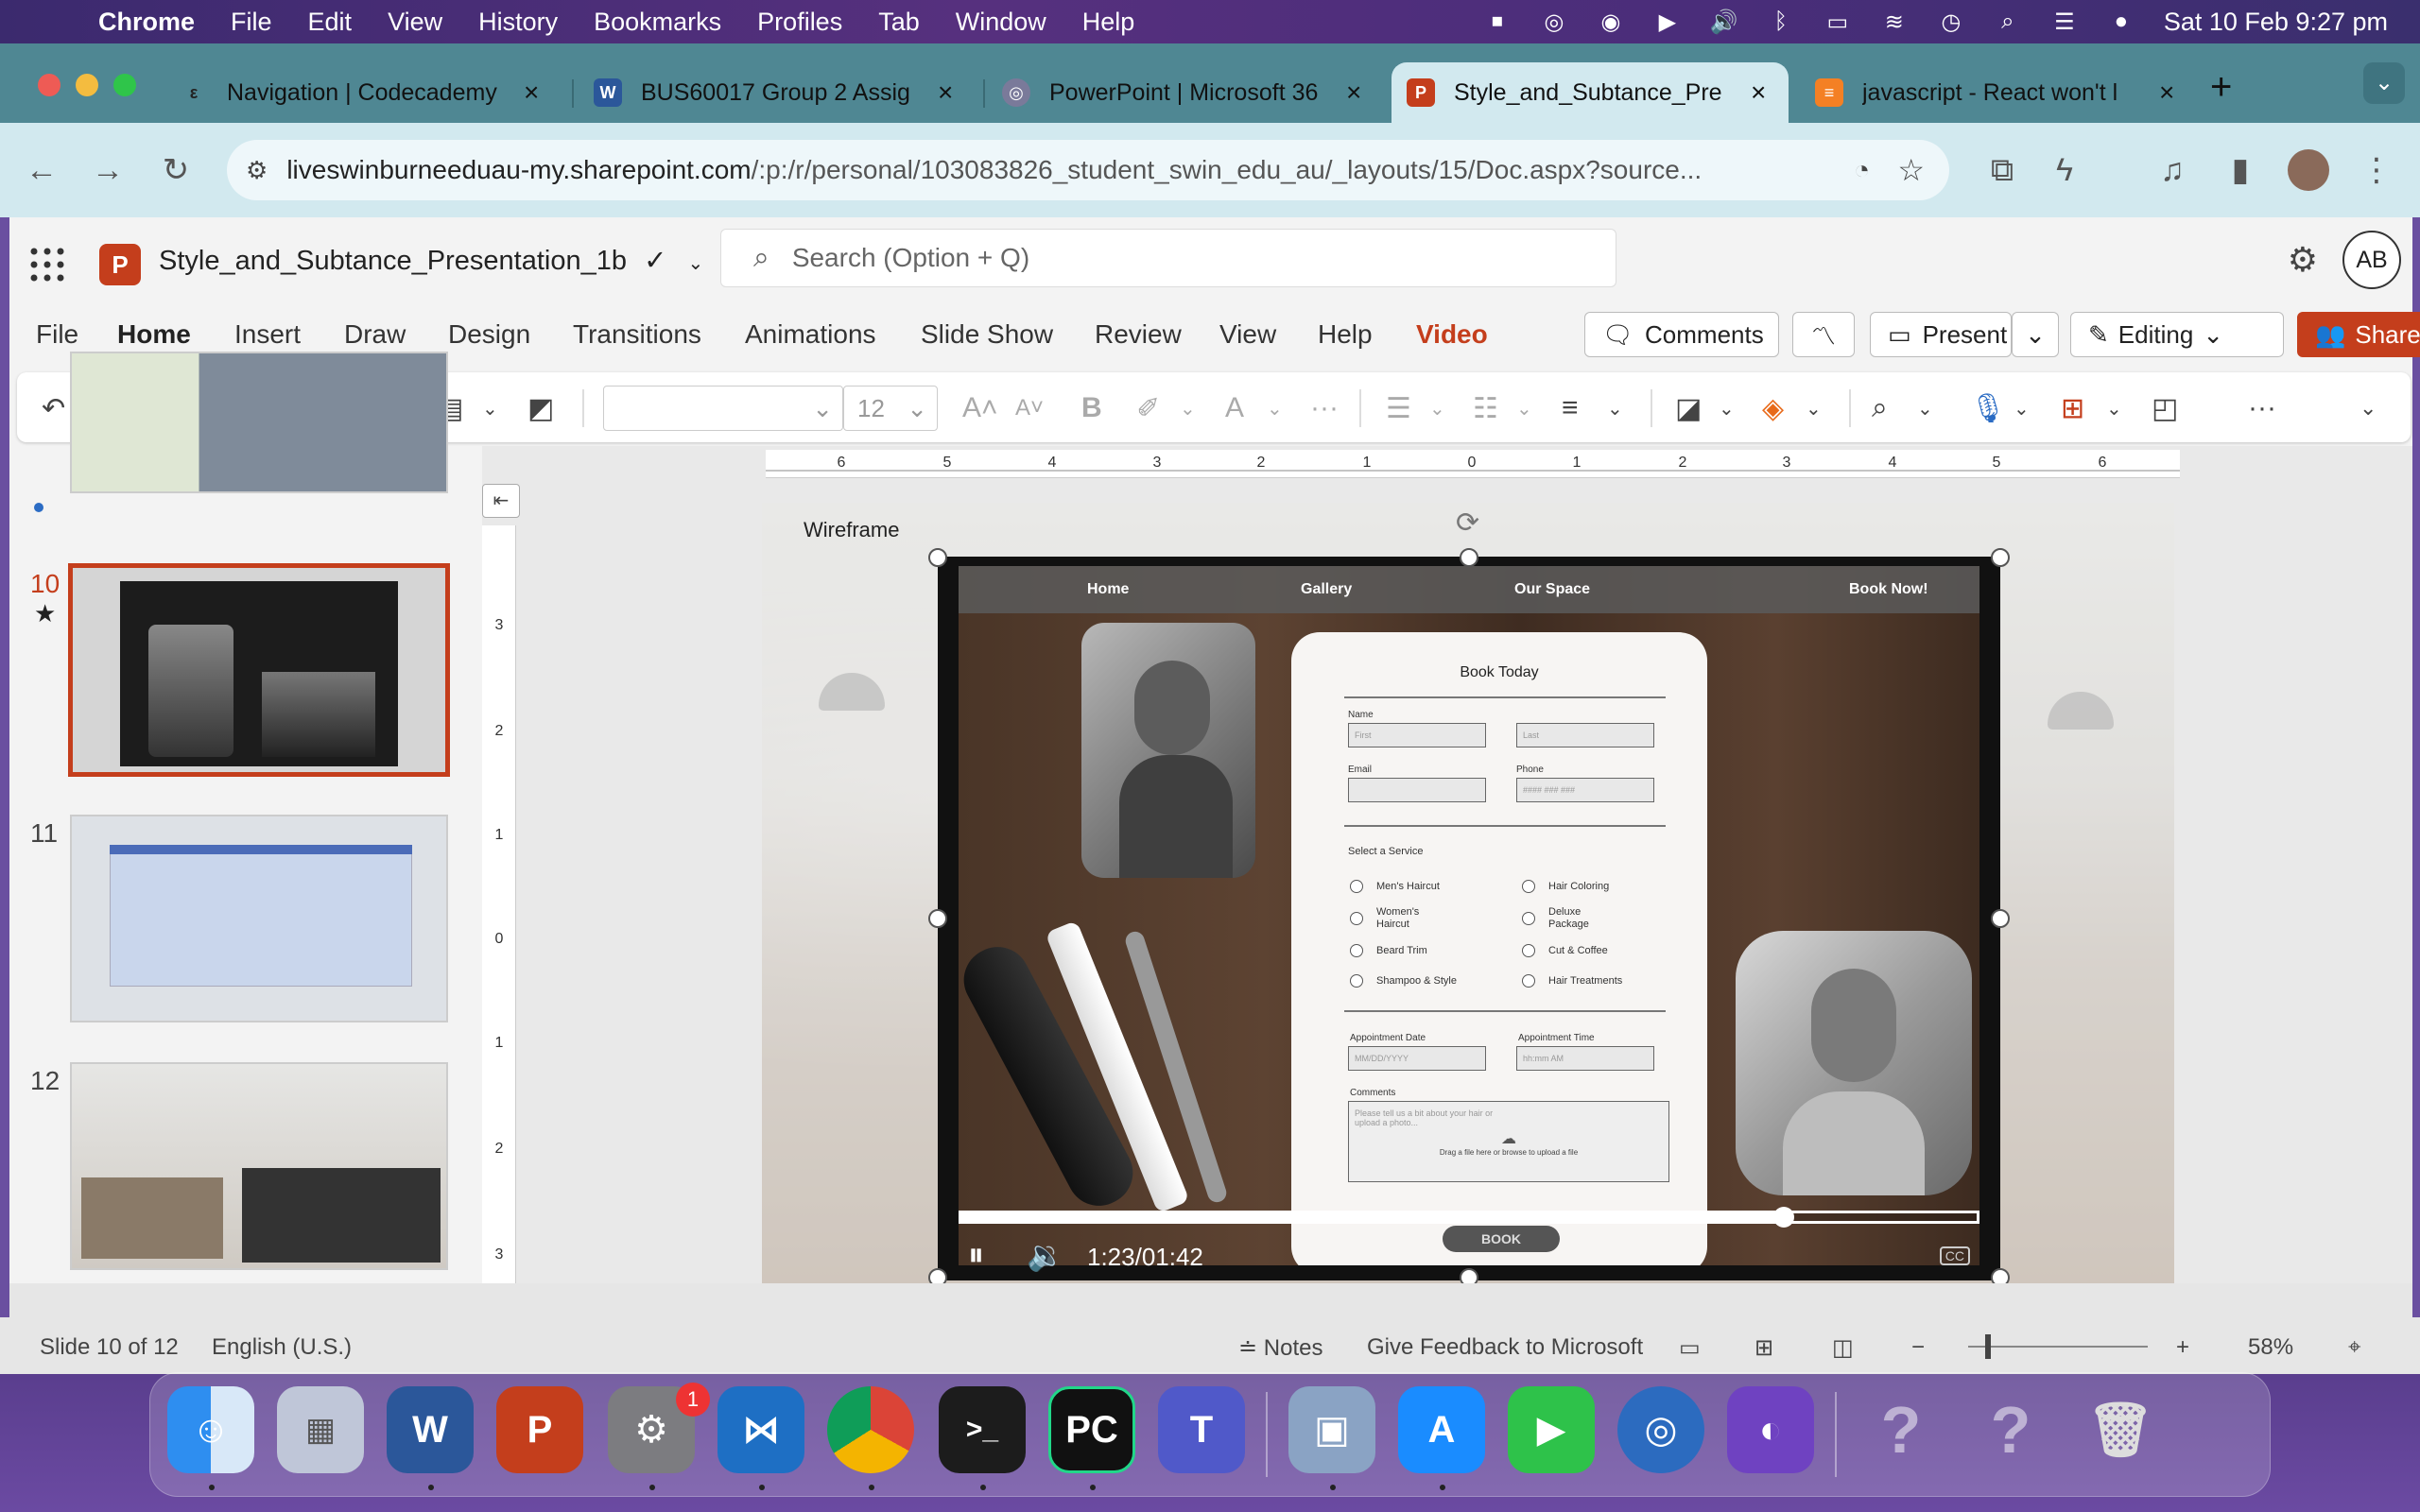 The width and height of the screenshot is (2420, 1512). I want to click on bookmark-star-icon: ☆, so click(1911, 170).